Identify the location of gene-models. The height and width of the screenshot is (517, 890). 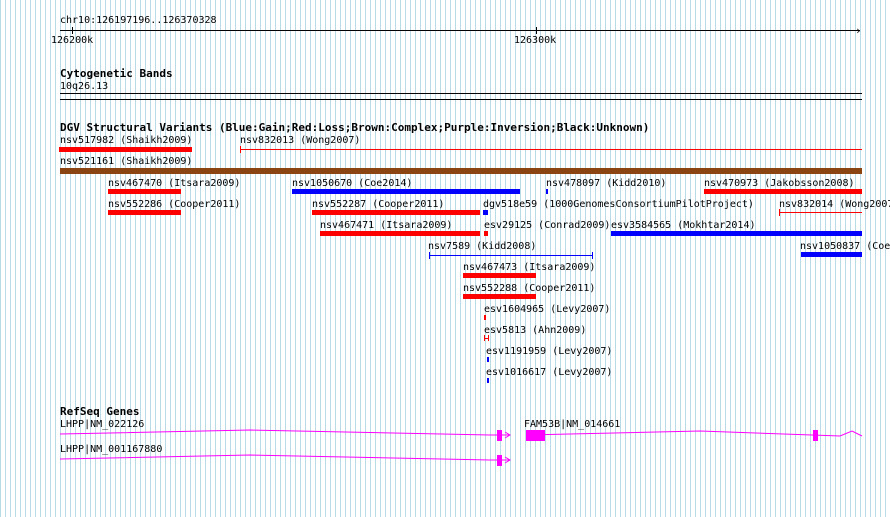
(461, 447).